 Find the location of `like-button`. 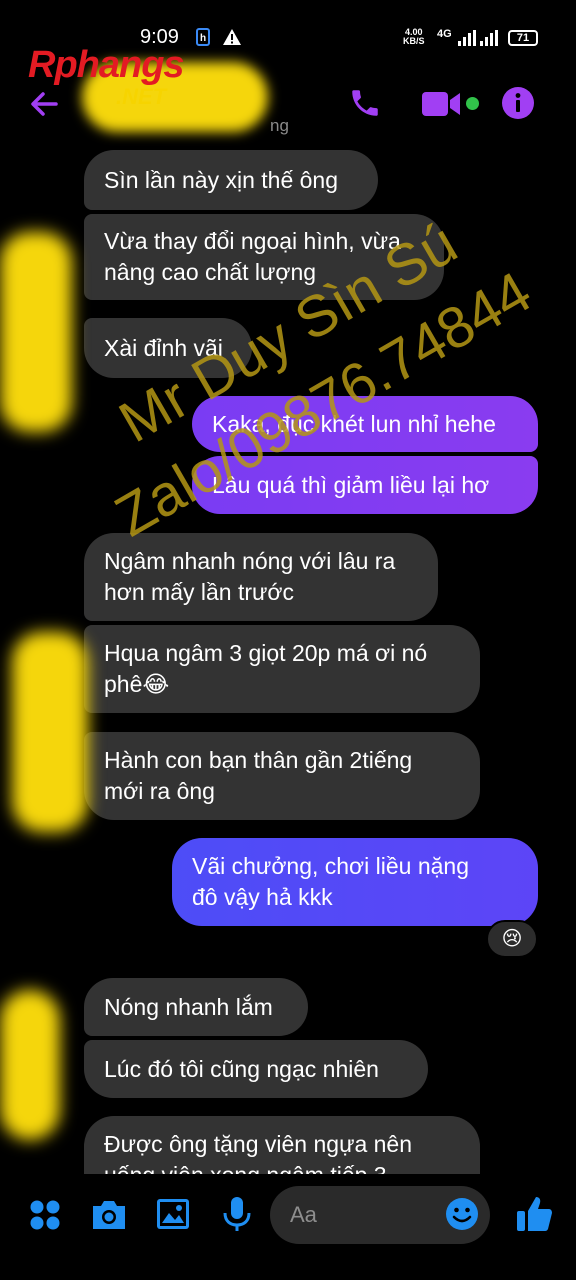

like-button is located at coordinates (534, 1216).